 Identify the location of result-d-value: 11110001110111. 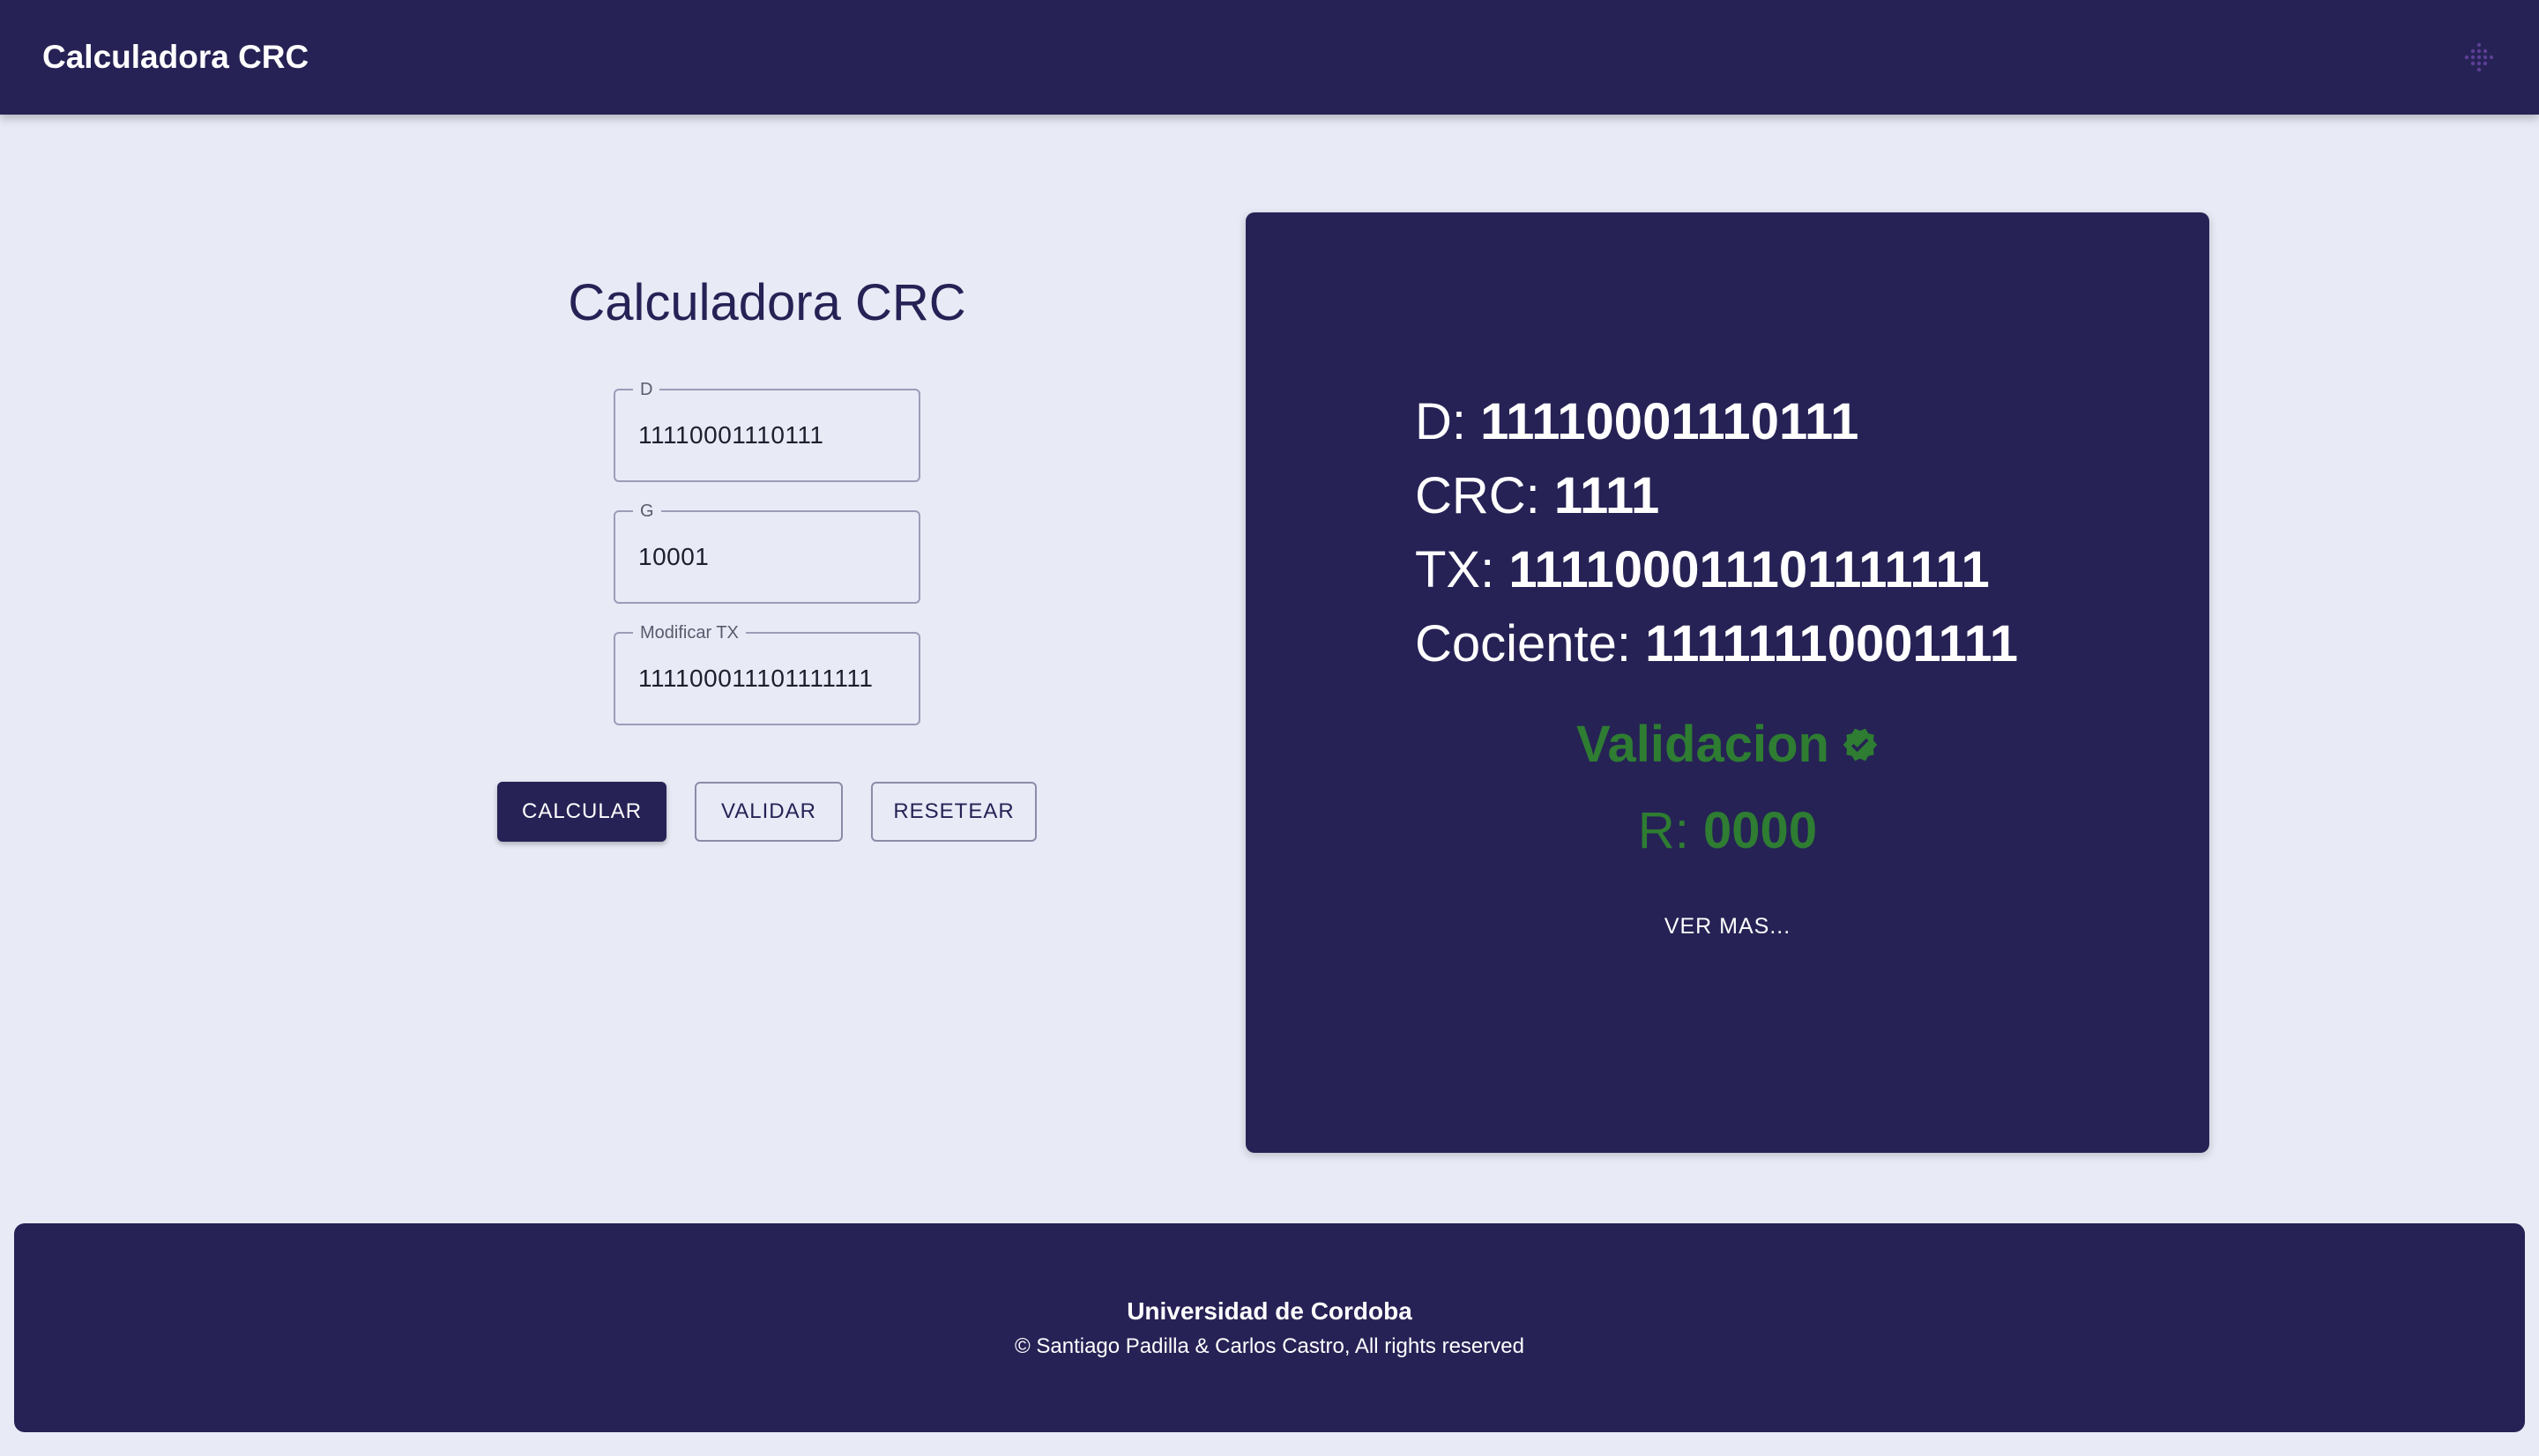
(1669, 421).